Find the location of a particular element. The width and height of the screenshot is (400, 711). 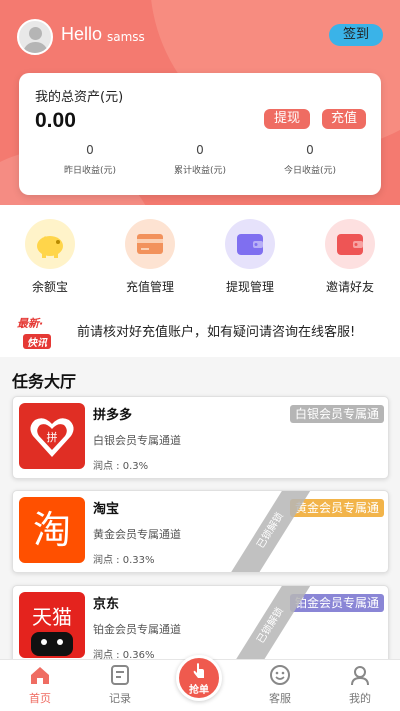

tap-hand-icon is located at coordinates (198, 670).